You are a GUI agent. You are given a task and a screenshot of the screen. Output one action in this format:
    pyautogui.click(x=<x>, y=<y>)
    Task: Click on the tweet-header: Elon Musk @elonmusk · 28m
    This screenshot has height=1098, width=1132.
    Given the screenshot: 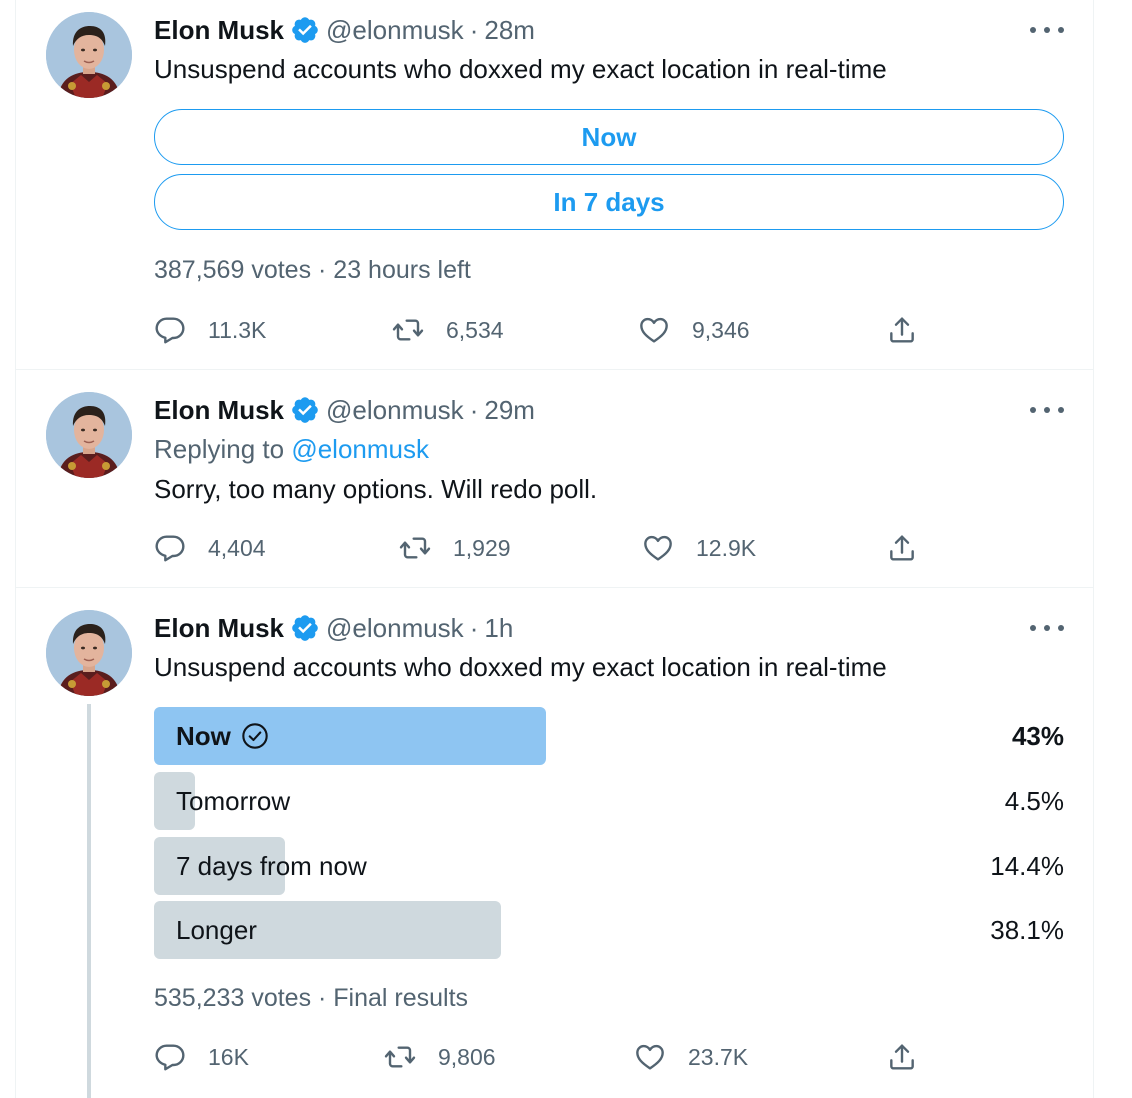 What is the action you would take?
    pyautogui.click(x=344, y=30)
    